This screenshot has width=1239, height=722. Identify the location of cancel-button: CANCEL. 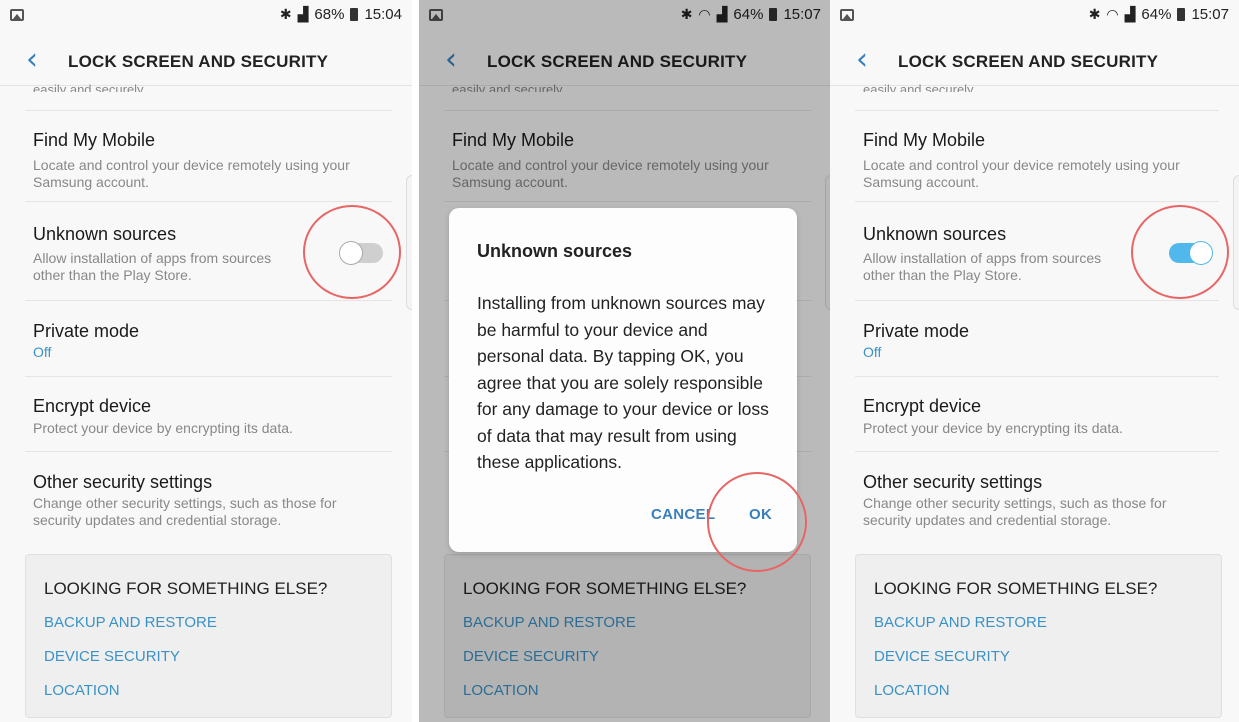
(683, 514).